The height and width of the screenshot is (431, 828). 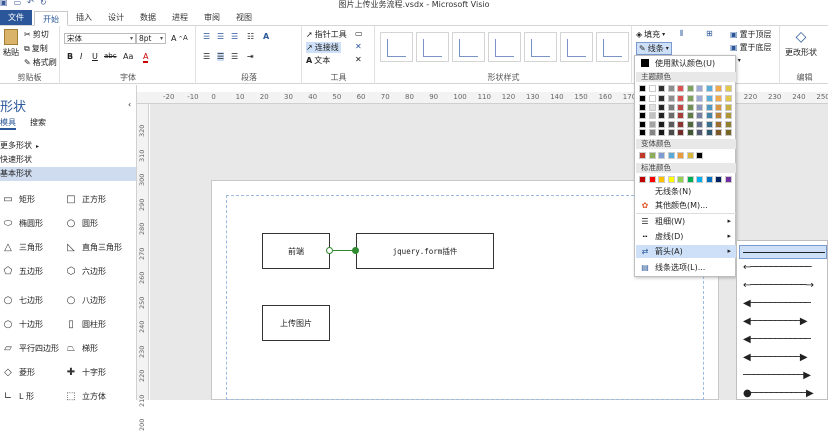 I want to click on menu-weight: ☰ 粗细(W) ▸, so click(x=686, y=221).